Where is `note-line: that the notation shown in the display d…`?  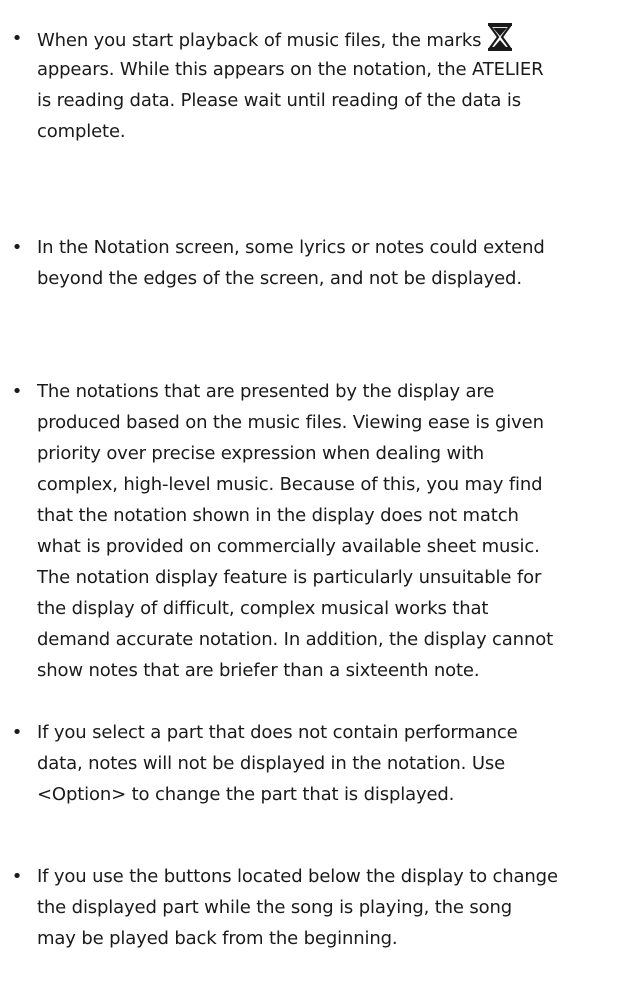
note-line: that the notation shown in the display d… is located at coordinates (278, 515).